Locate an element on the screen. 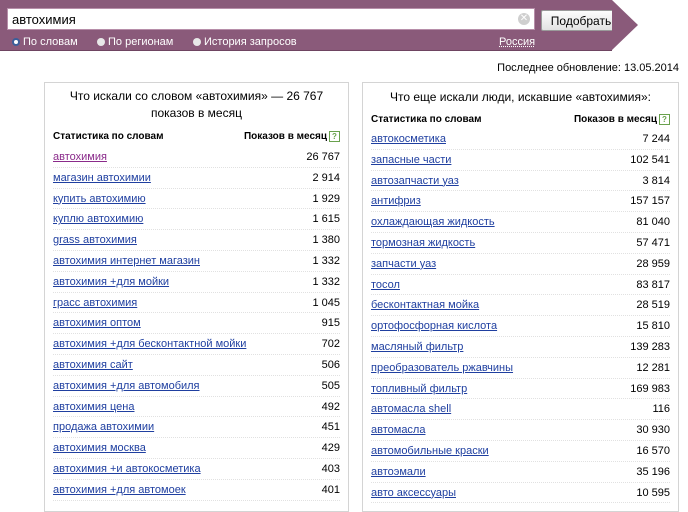 The height and width of the screenshot is (512, 688). impressions-count: 10 595 is located at coordinates (653, 492).